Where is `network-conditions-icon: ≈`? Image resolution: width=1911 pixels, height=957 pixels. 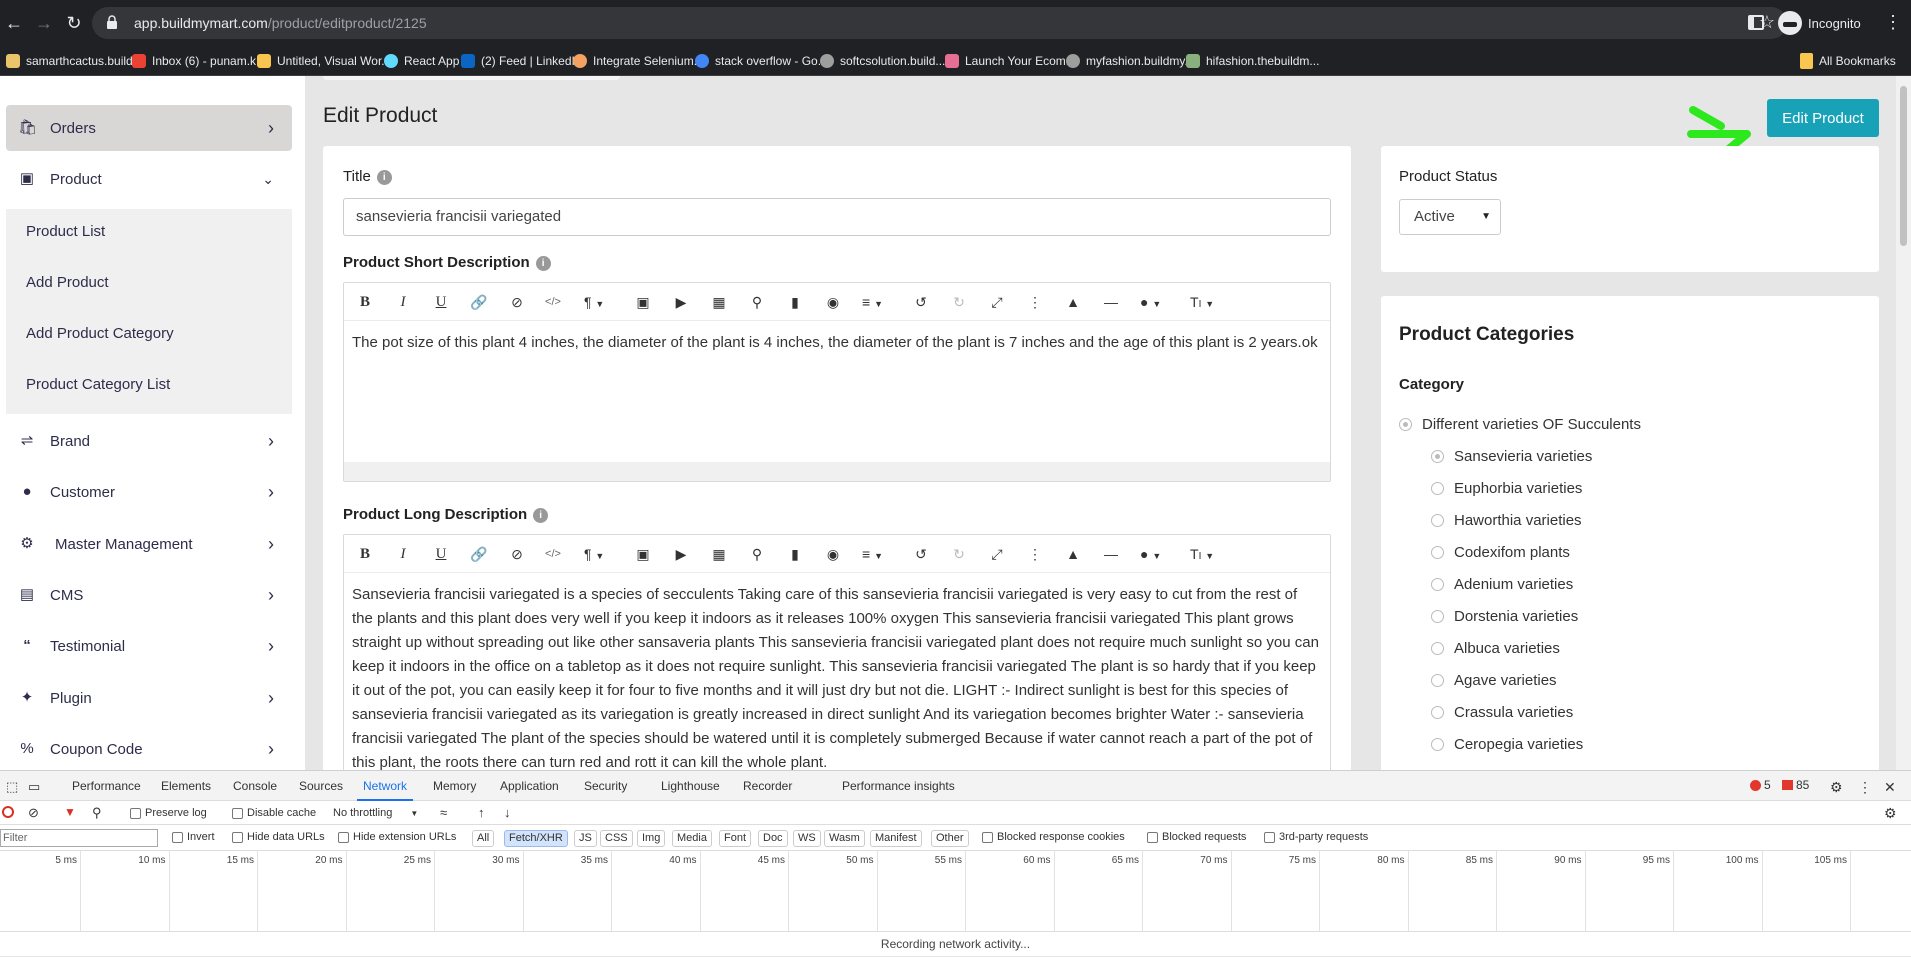 network-conditions-icon: ≈ is located at coordinates (443, 812).